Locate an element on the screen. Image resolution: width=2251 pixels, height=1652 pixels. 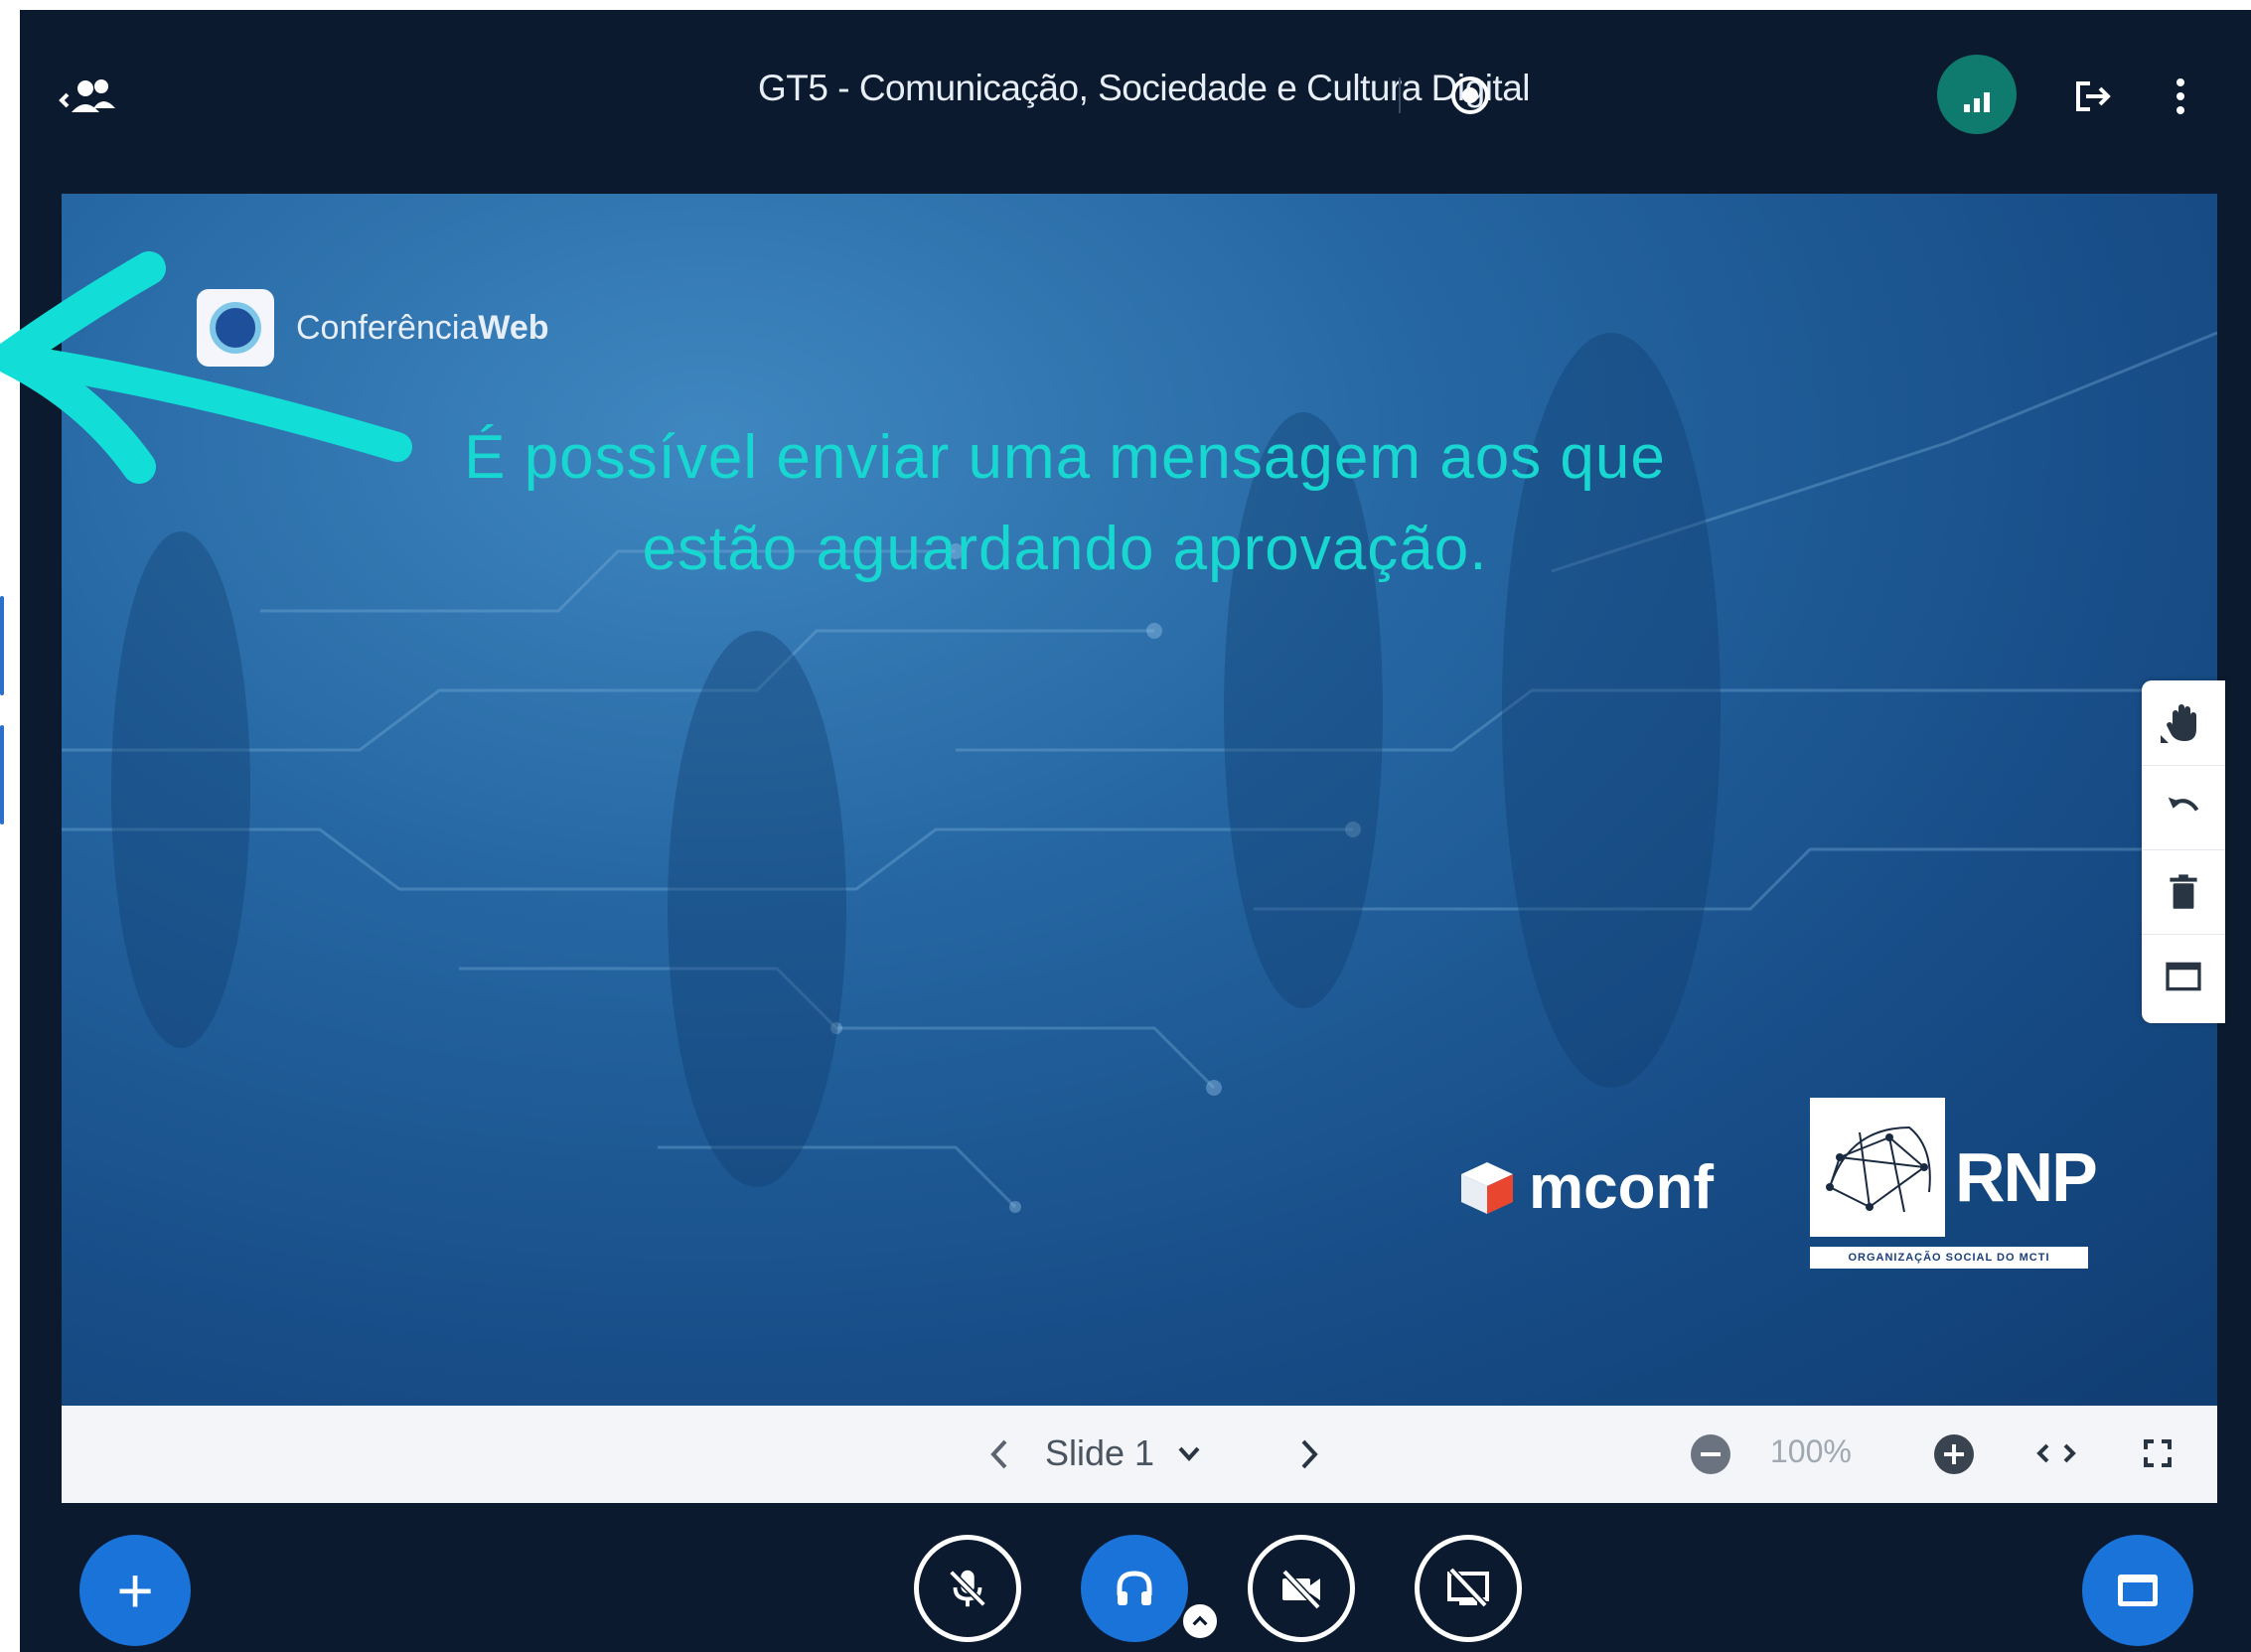
fullscreen-button is located at coordinates (2157, 1453).